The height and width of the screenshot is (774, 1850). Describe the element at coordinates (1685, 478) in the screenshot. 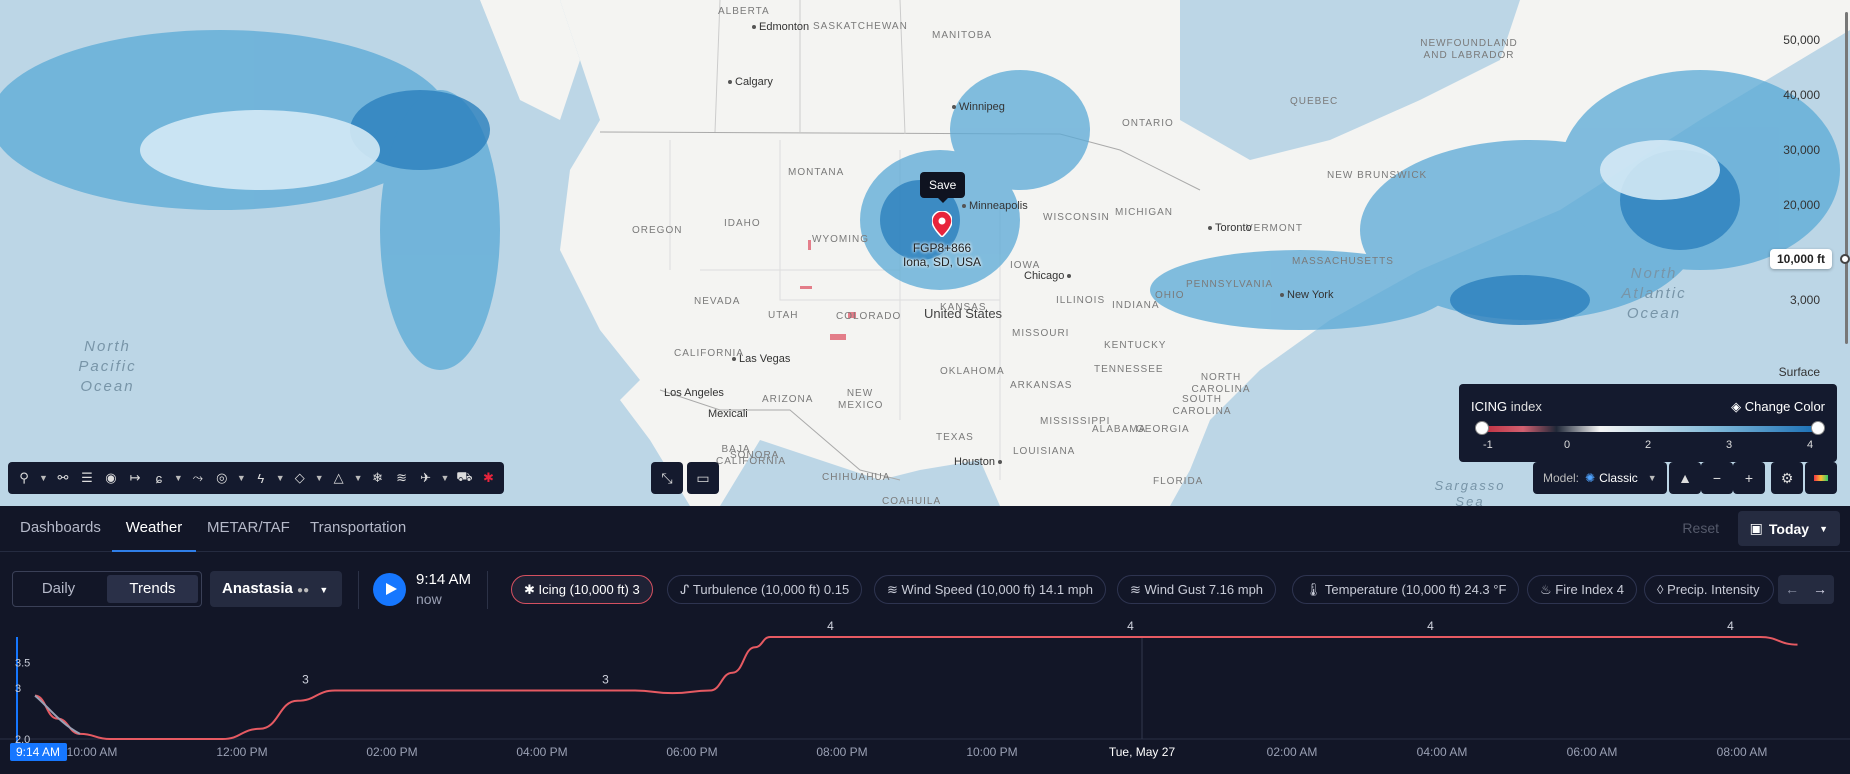

I see `north-arrow-button: ▲` at that location.